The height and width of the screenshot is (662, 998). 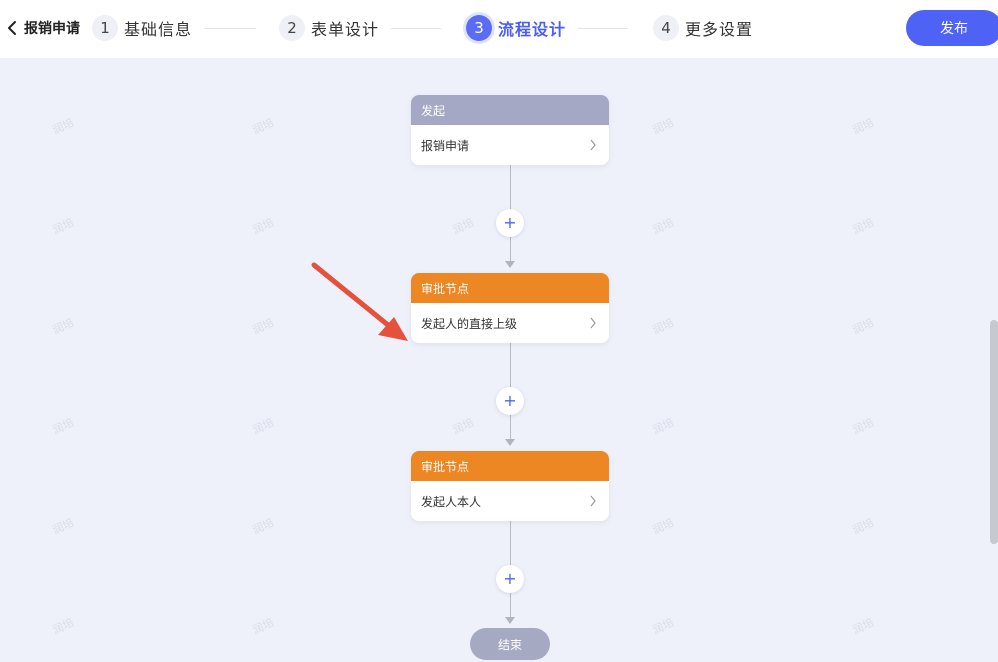 What do you see at coordinates (52, 29) in the screenshot?
I see `form-title: 报销申请` at bounding box center [52, 29].